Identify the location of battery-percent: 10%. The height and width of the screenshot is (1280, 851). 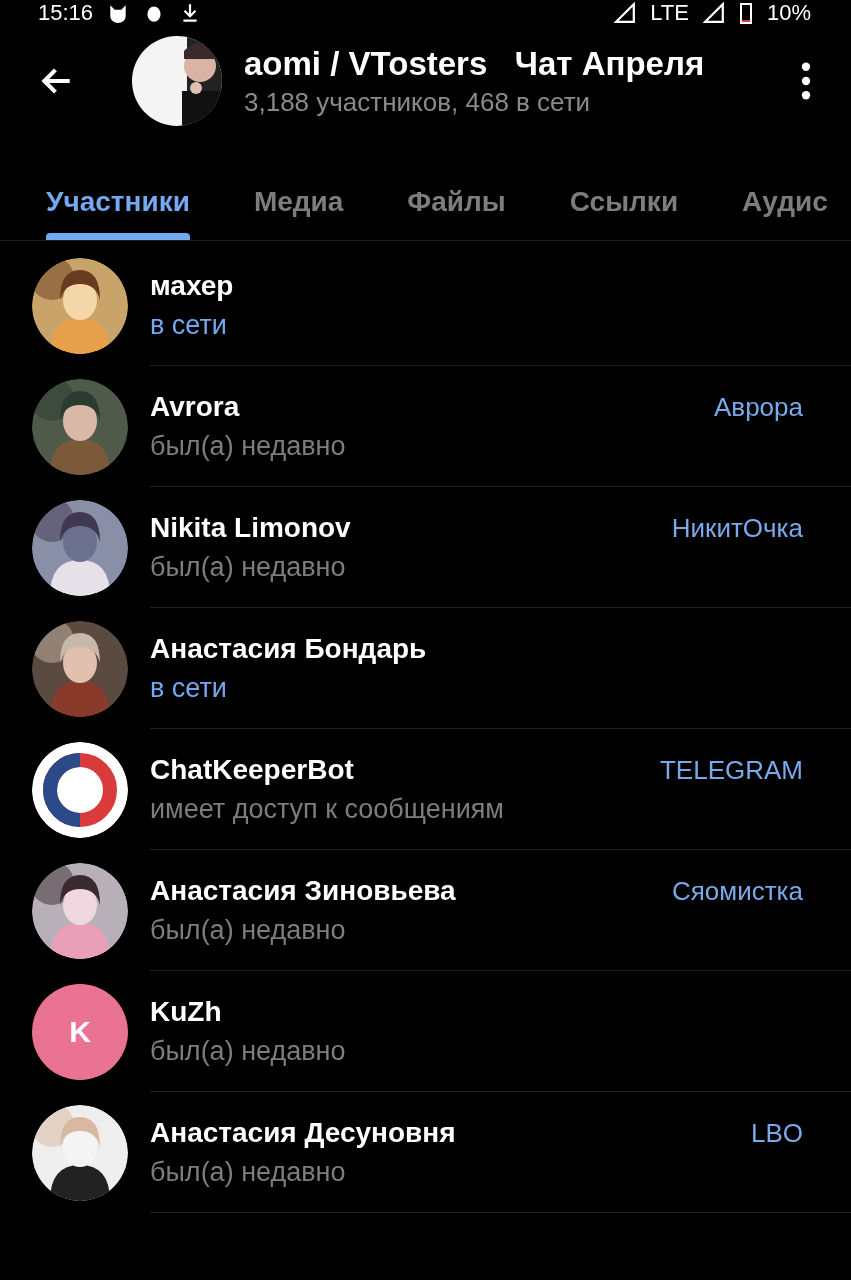
(788, 13).